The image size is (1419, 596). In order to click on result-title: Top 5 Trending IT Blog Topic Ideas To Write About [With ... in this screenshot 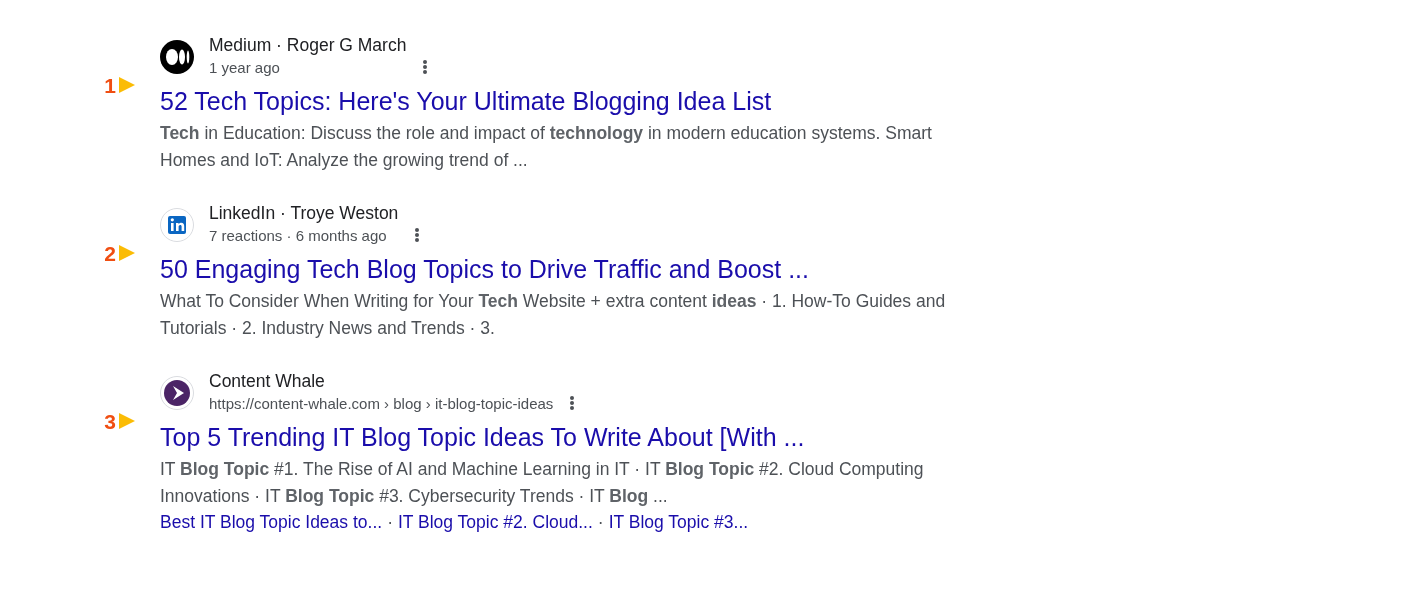, I will do `click(482, 437)`.